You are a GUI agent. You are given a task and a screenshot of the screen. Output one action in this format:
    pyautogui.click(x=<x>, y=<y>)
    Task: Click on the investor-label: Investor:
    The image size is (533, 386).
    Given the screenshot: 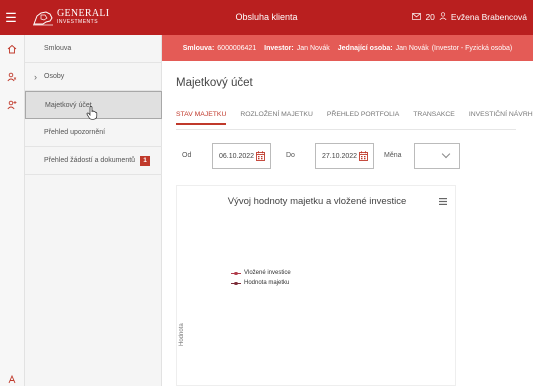 What is the action you would take?
    pyautogui.click(x=279, y=48)
    